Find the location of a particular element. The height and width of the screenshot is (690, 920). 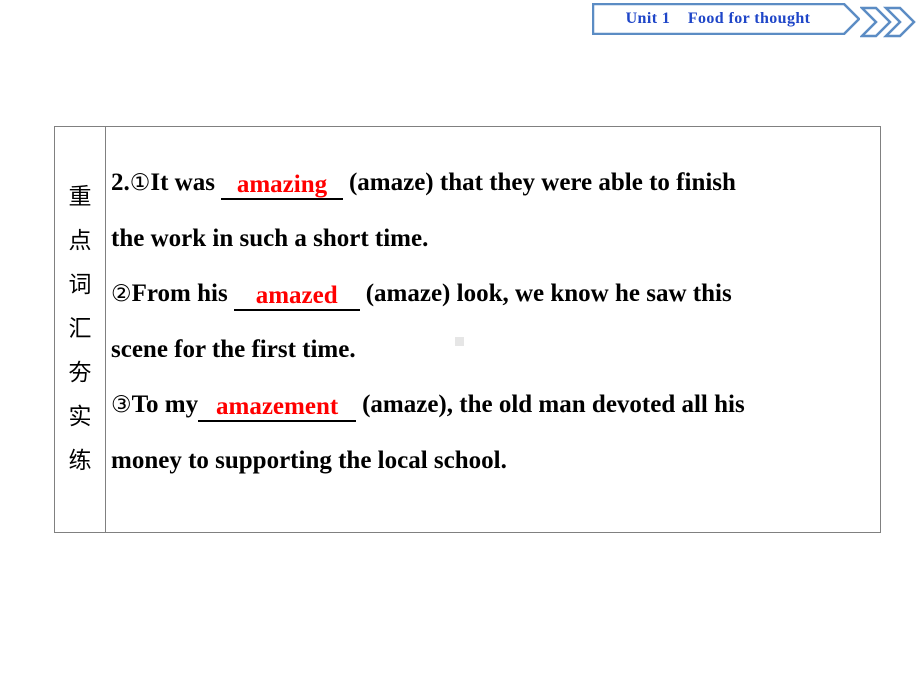

unit-header-banner: Unit 1 Food for thought is located at coordinates (754, 20).